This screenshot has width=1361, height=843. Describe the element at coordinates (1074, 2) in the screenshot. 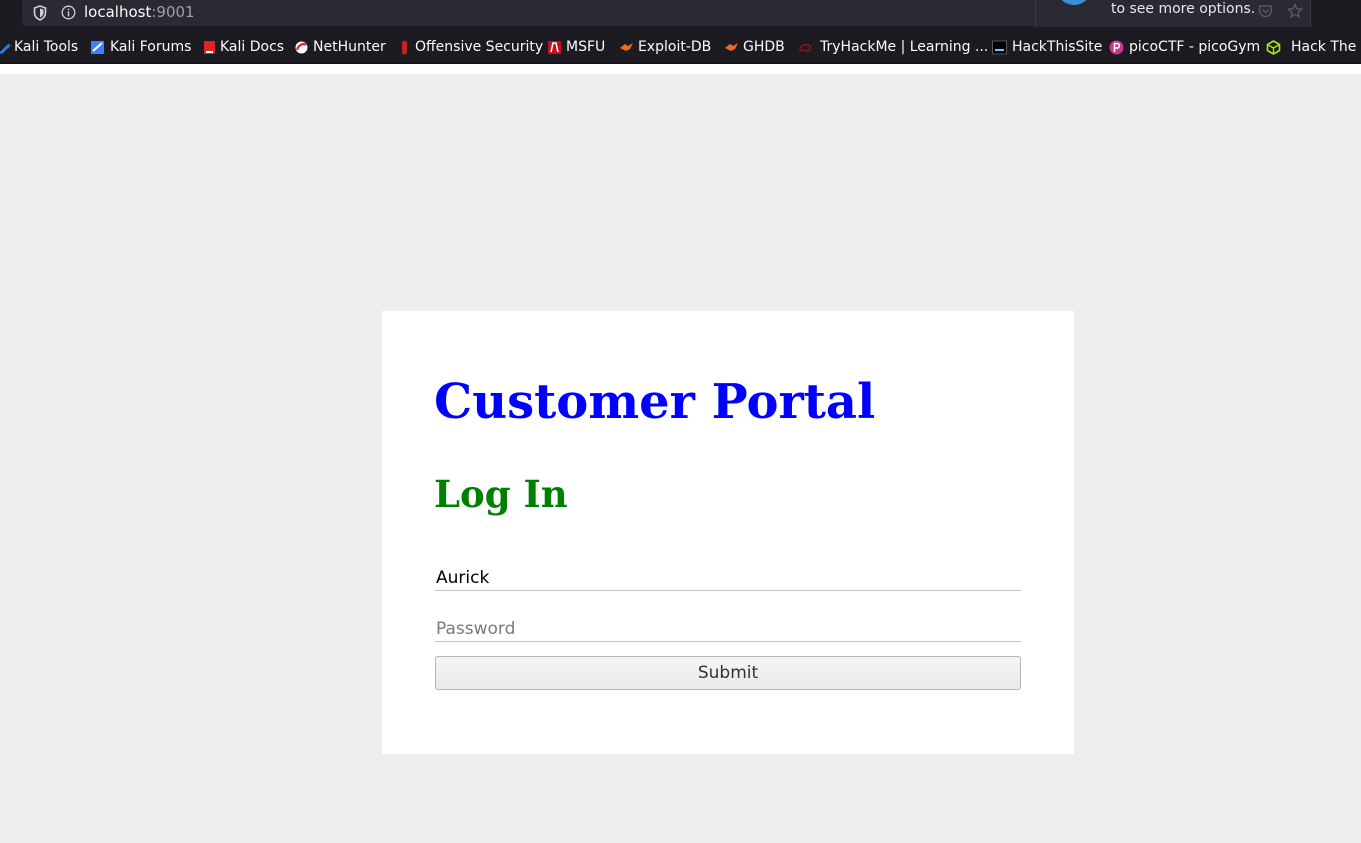

I see `popup-avatar-icon` at that location.